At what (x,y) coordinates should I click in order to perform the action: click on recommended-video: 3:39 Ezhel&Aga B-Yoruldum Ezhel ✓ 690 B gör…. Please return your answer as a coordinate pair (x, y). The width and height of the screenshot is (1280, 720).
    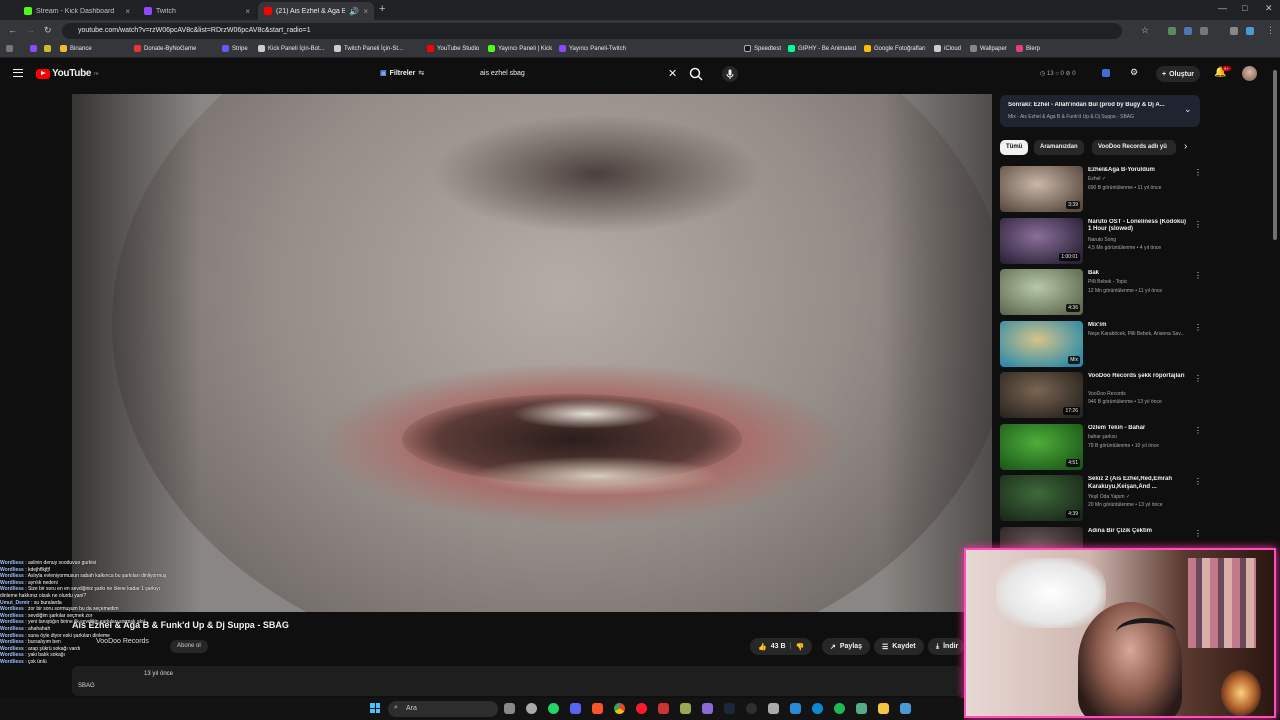
    Looking at the image, I should click on (1101, 190).